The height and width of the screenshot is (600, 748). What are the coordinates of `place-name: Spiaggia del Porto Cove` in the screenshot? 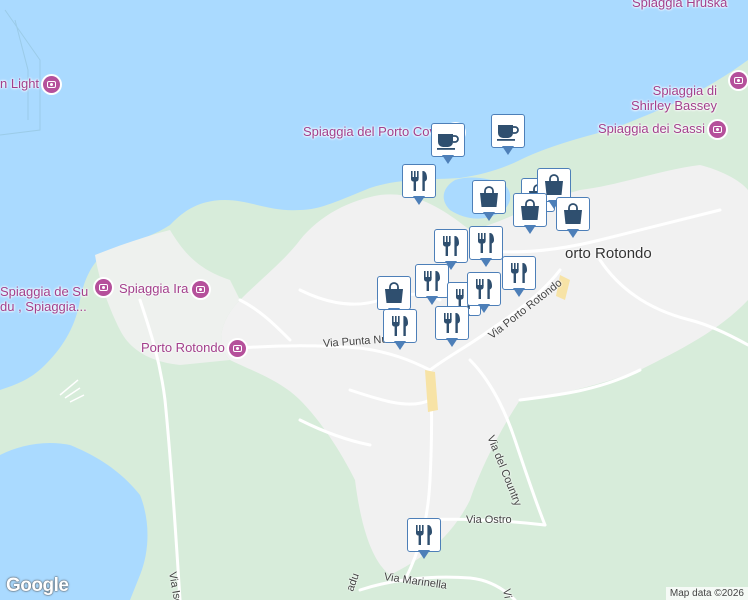 It's located at (373, 131).